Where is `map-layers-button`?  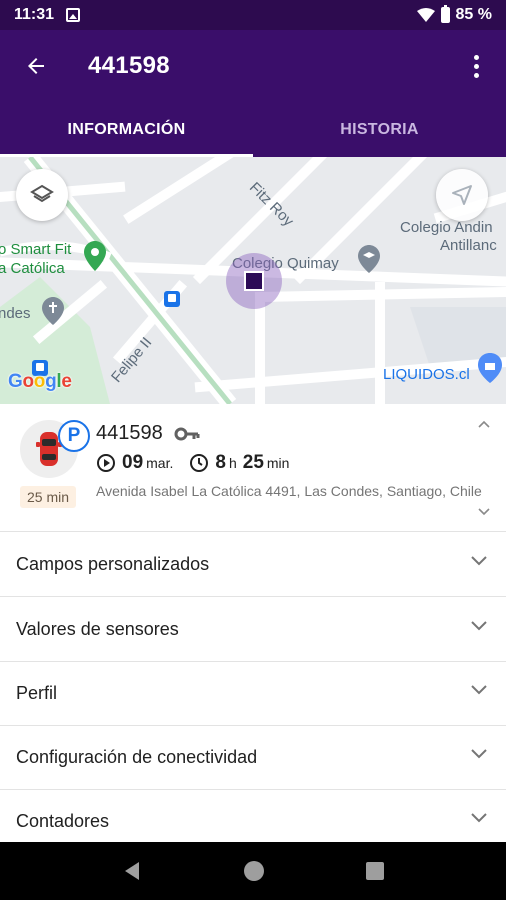 map-layers-button is located at coordinates (42, 195).